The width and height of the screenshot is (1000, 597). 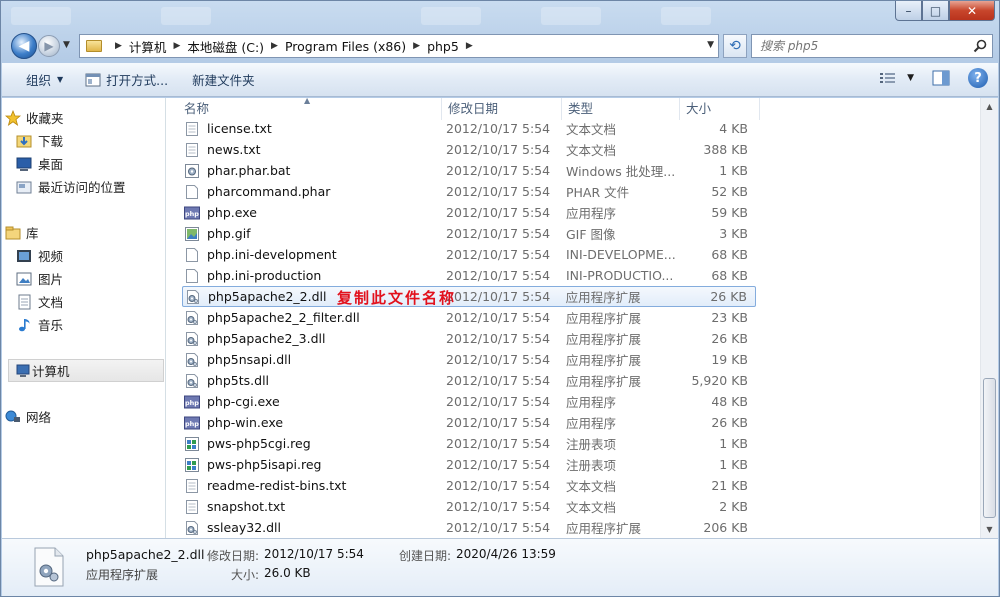 I want to click on blank-file-icon, so click(x=192, y=191).